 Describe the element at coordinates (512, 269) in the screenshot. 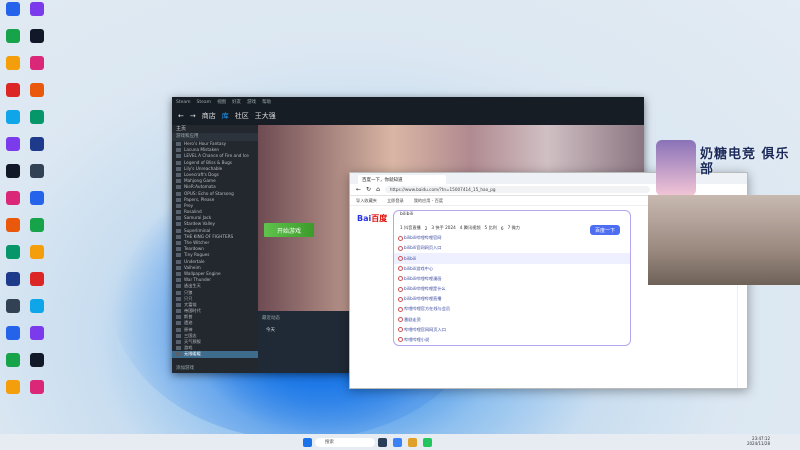

I see `suggestion-item: bilibili游戏中心` at that location.